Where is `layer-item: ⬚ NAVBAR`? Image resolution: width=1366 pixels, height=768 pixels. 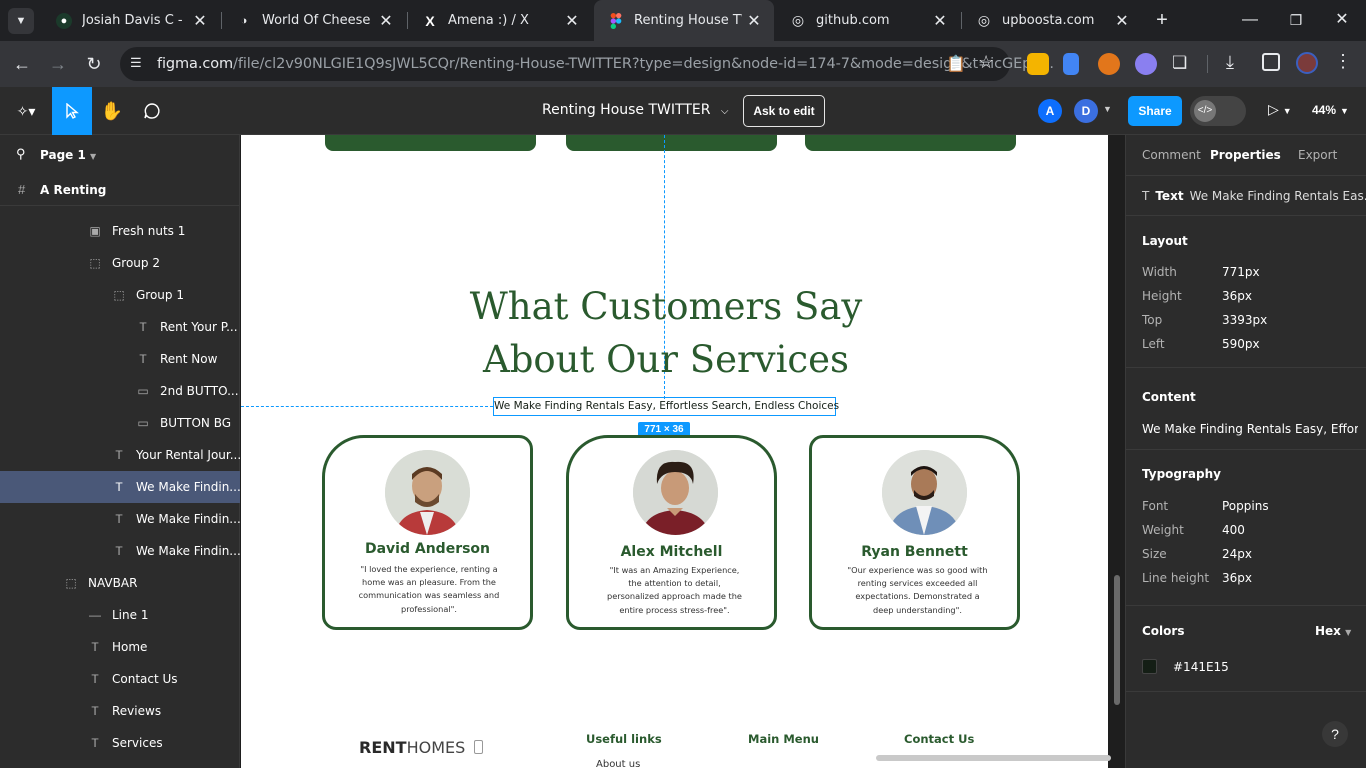
layer-item: ⬚ NAVBAR is located at coordinates (120, 583).